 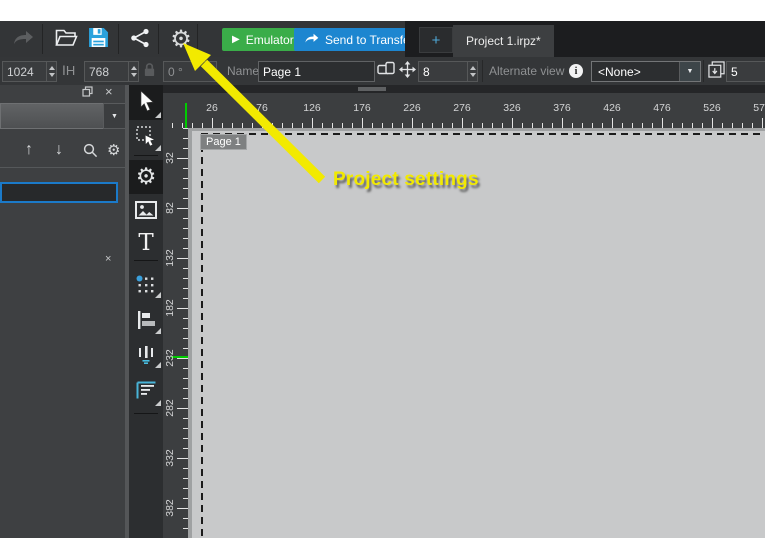 I want to click on width-spinner, so click(x=51, y=71).